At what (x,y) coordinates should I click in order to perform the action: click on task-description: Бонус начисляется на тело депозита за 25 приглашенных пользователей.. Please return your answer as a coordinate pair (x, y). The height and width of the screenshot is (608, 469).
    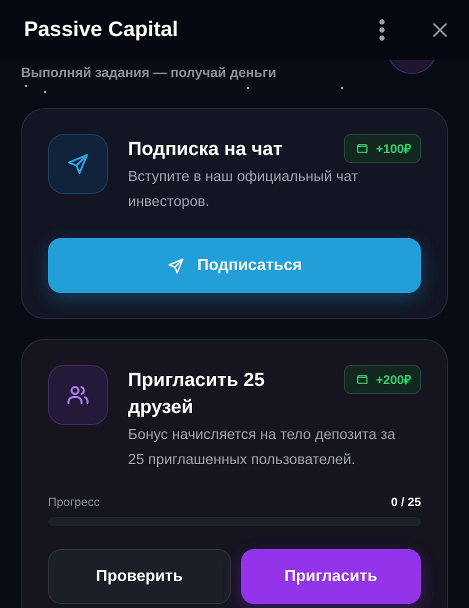
    Looking at the image, I should click on (262, 448).